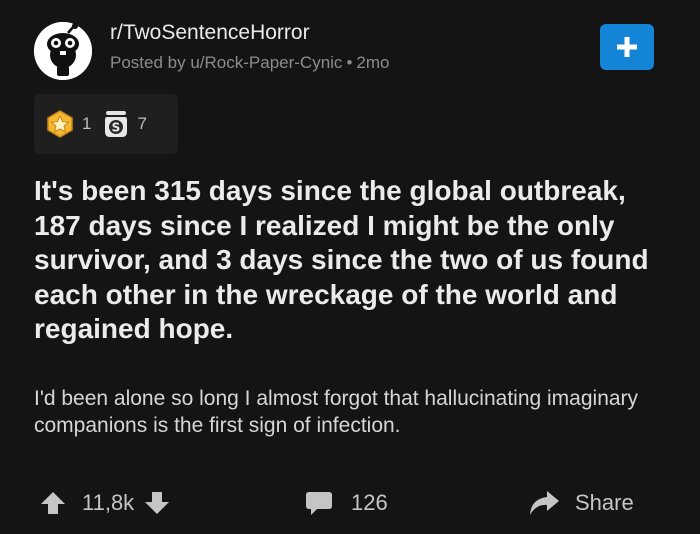 Image resolution: width=700 pixels, height=534 pixels. I want to click on upvote-arrow-icon, so click(53, 503).